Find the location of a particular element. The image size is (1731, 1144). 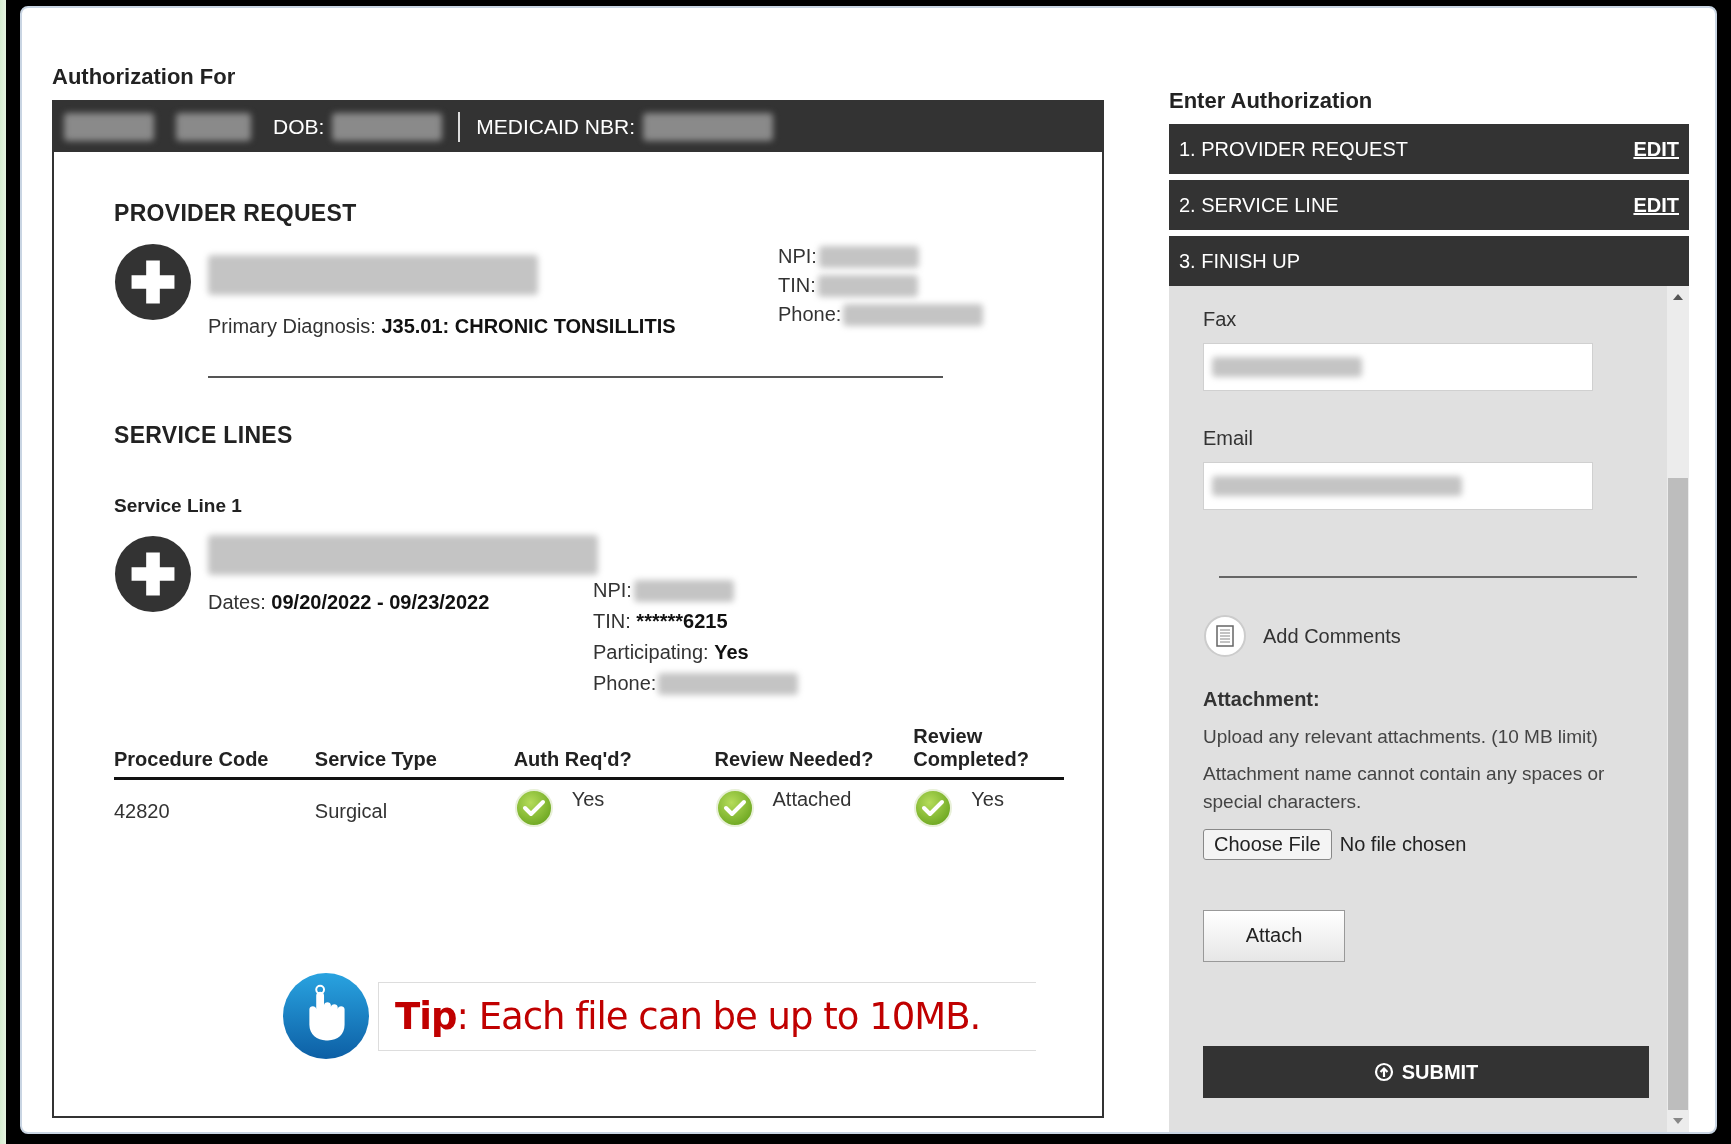

table-cell: Surgical is located at coordinates (351, 811).